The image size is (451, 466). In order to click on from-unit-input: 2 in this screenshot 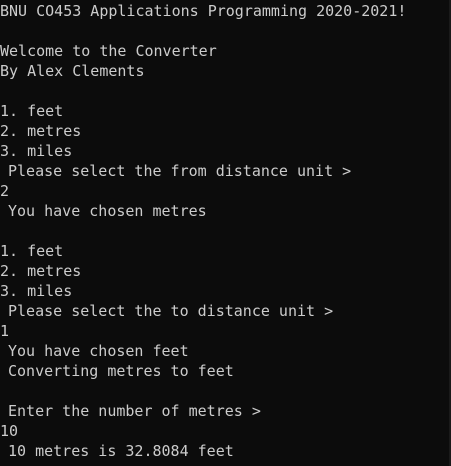, I will do `click(5, 191)`.